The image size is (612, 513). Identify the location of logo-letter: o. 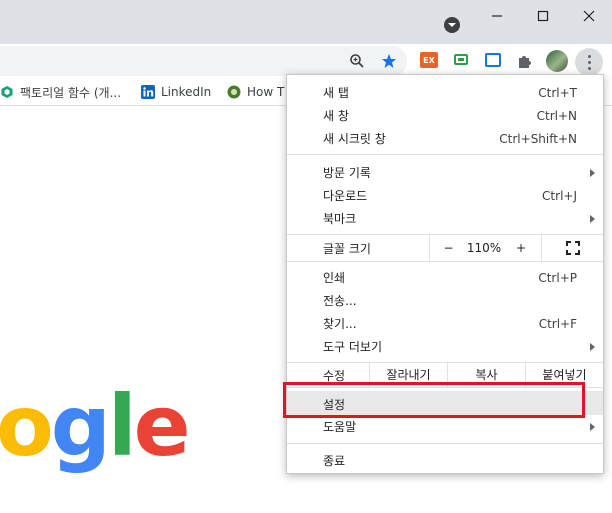
(27, 426).